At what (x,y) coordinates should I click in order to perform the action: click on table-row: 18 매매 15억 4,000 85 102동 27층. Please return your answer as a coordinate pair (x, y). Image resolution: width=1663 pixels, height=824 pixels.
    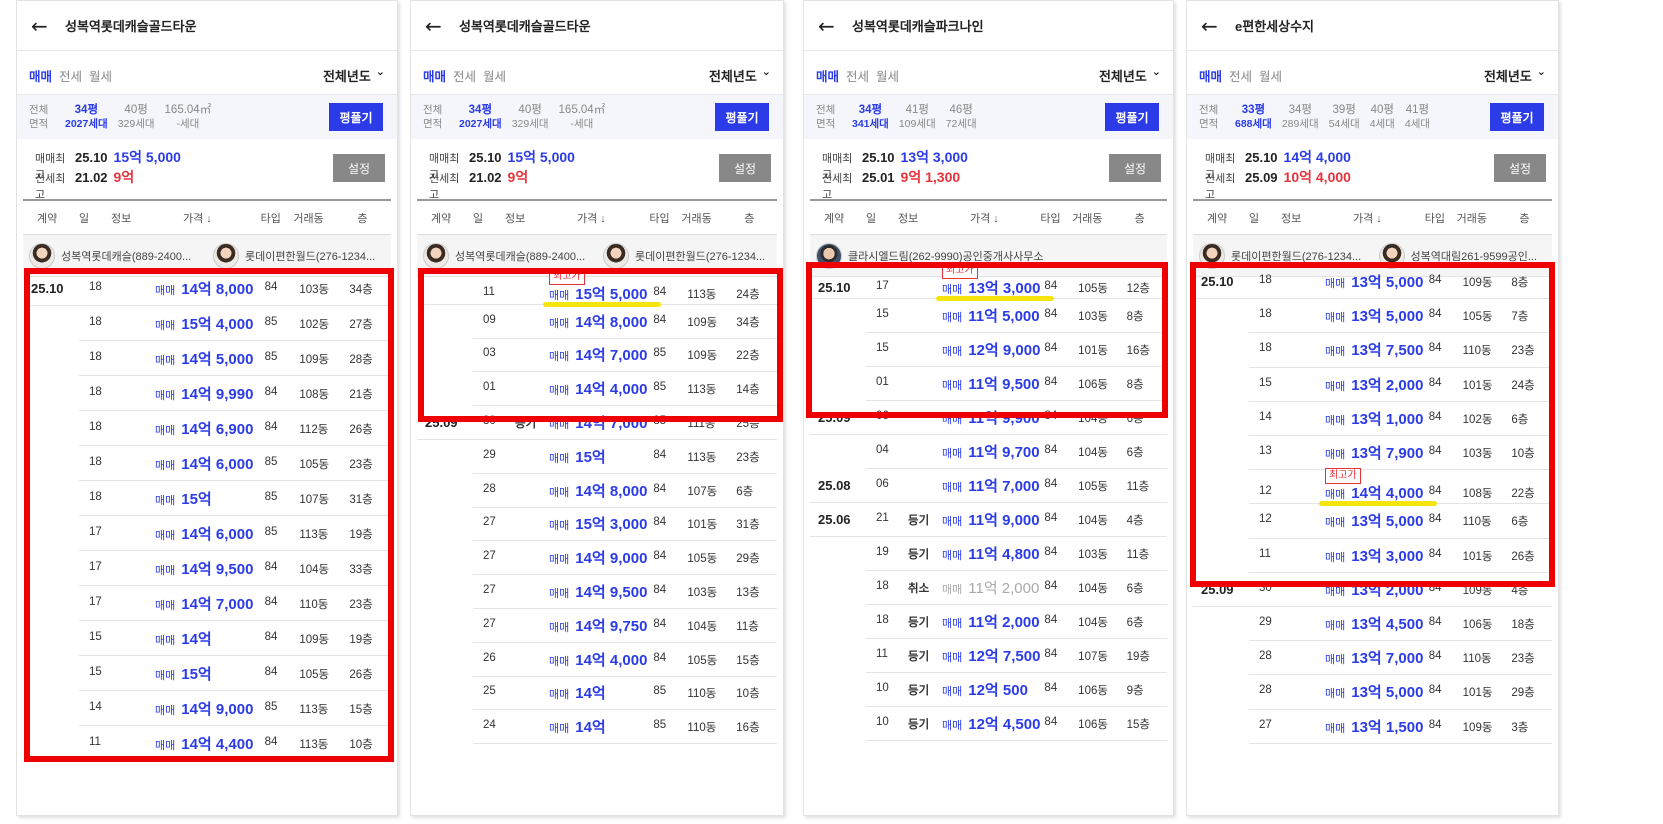
    Looking at the image, I should click on (207, 323).